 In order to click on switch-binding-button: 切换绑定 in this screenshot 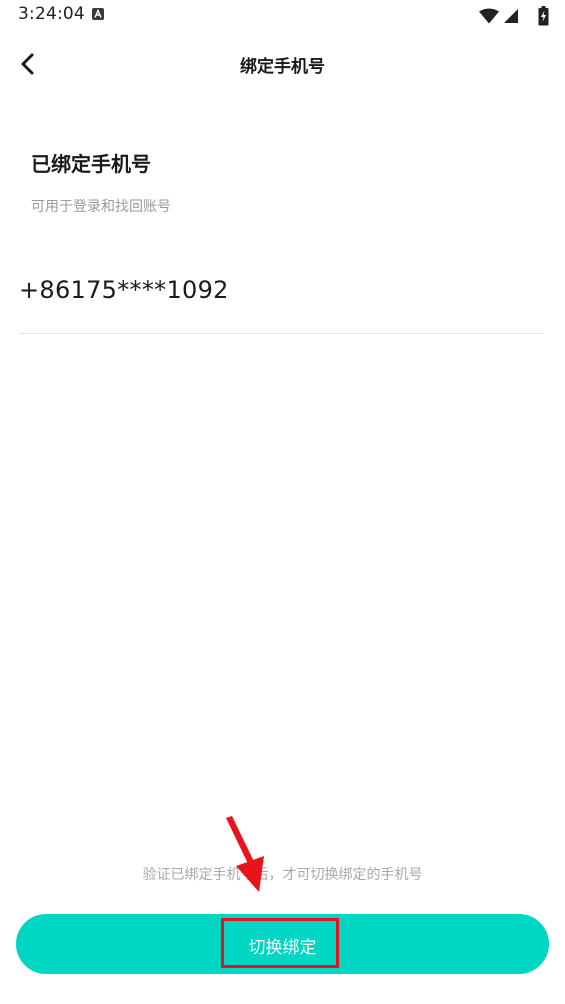, I will do `click(282, 944)`.